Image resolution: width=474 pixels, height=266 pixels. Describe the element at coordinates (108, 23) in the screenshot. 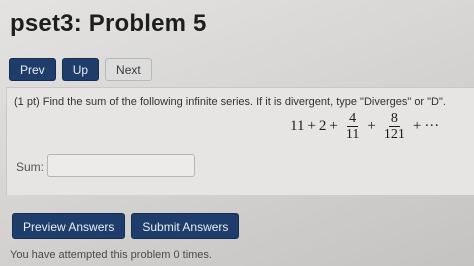

I see `page-title: pset3: Problem 5` at that location.